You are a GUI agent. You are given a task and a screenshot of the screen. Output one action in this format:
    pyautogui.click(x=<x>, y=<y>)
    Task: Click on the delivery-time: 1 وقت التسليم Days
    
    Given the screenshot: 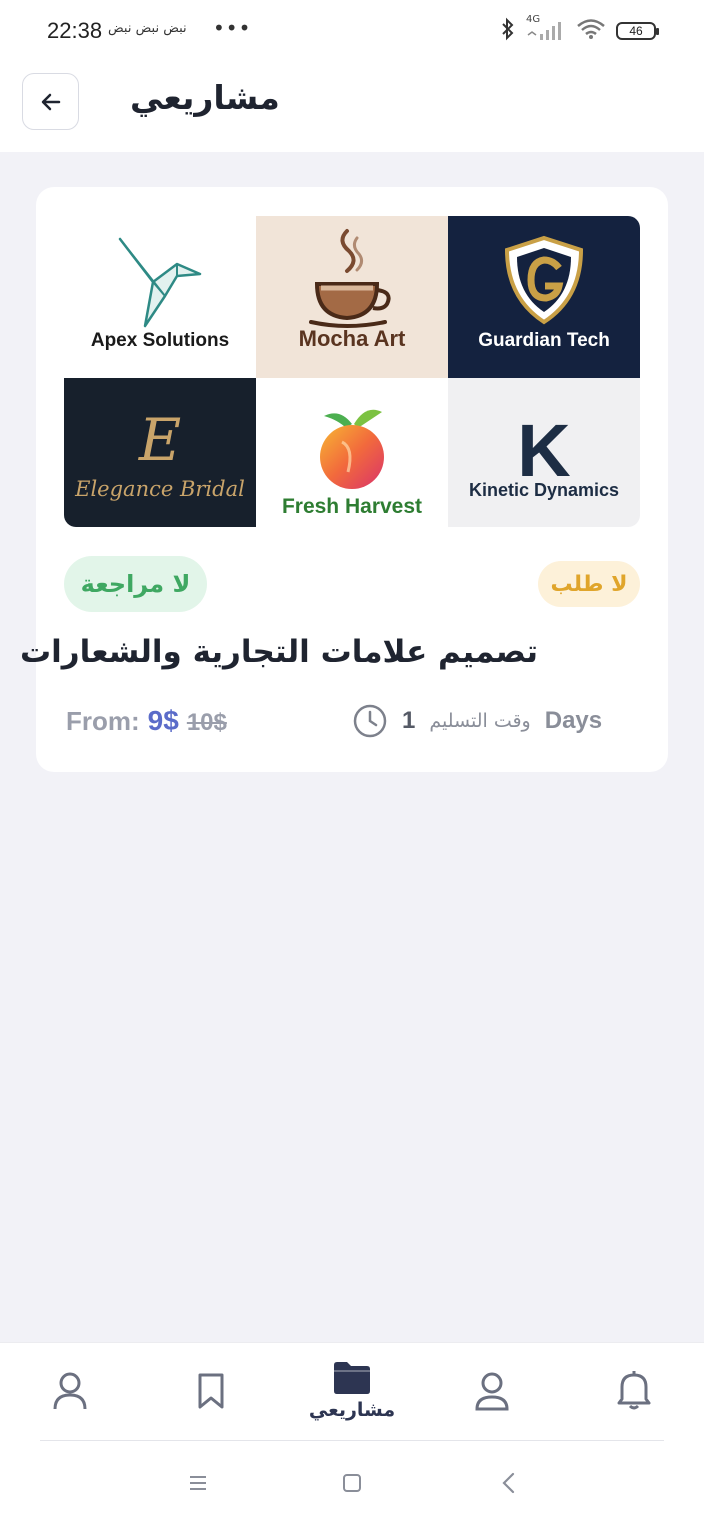 What is the action you would take?
    pyautogui.click(x=477, y=721)
    